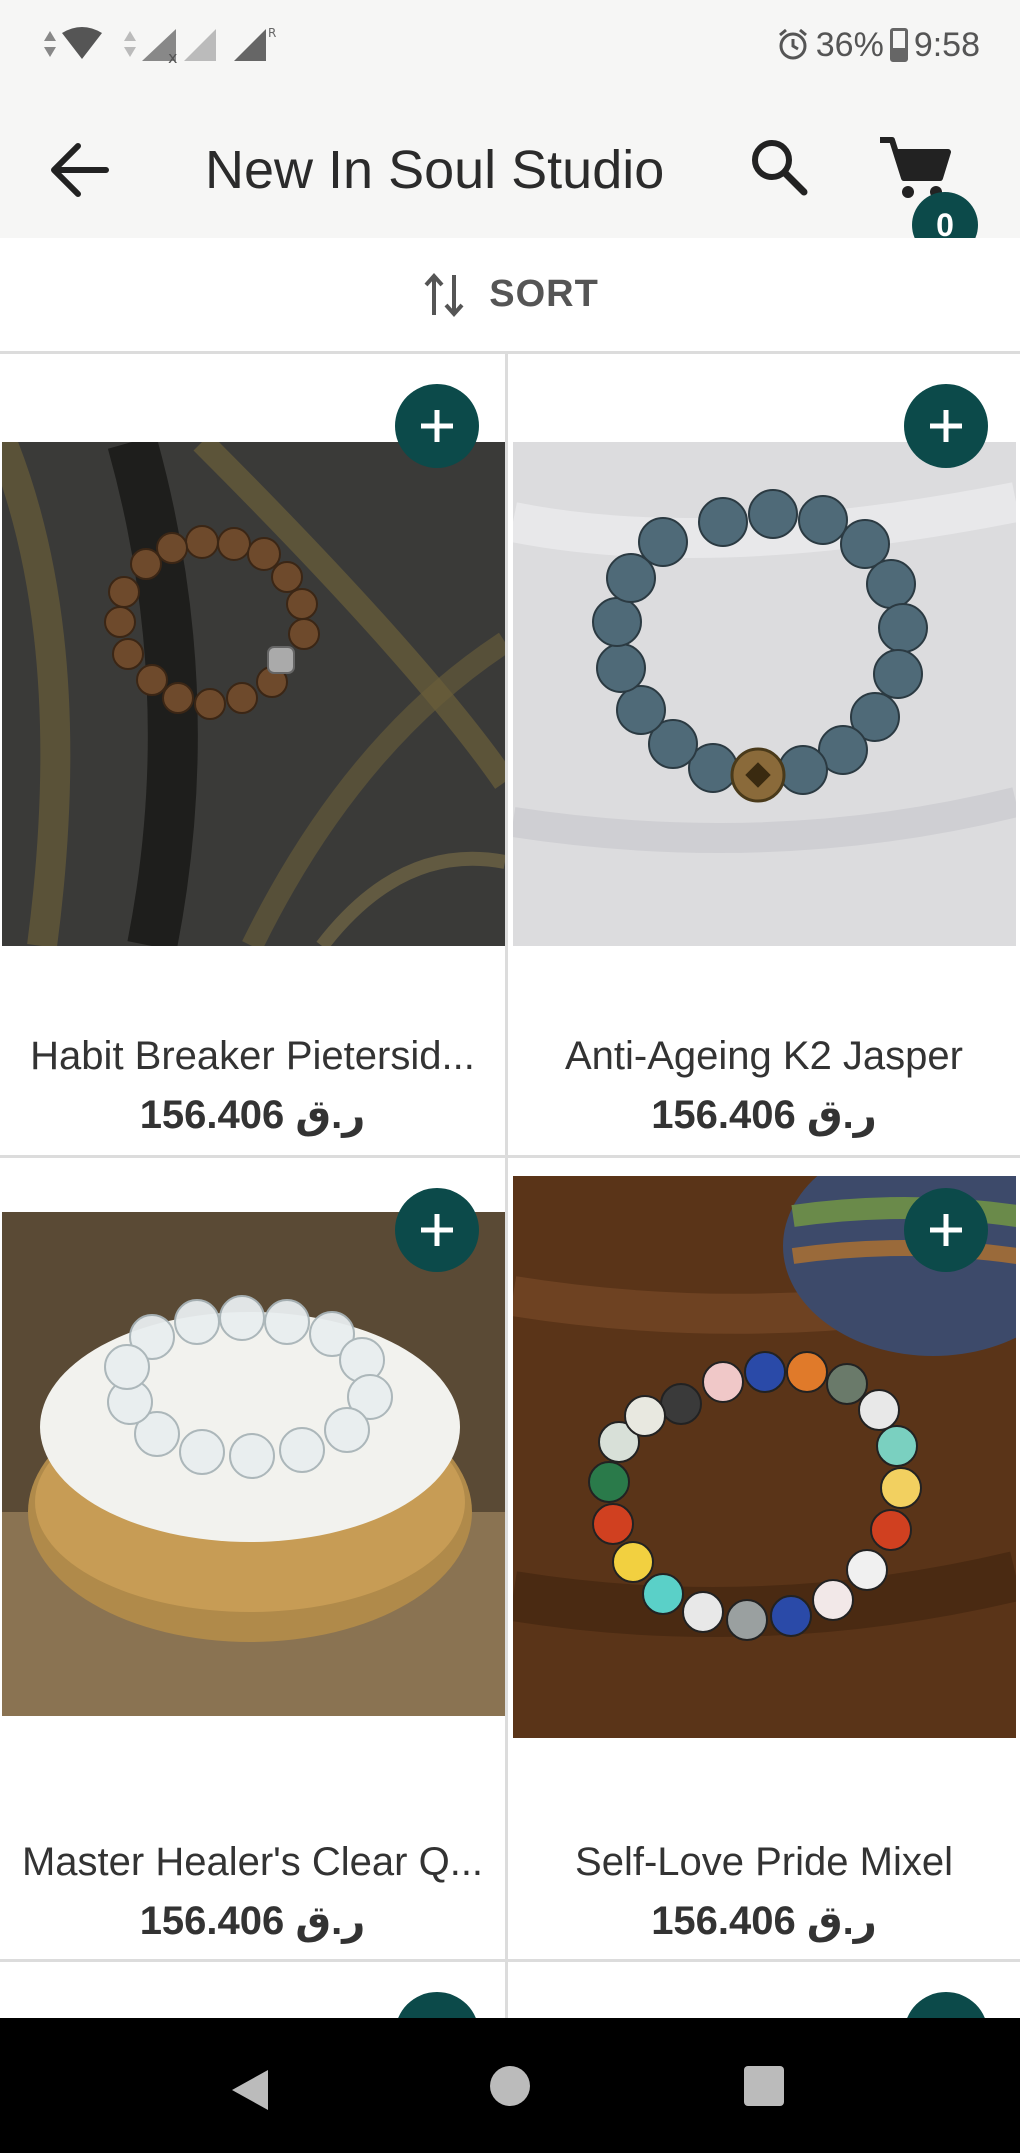 The image size is (1020, 2153). What do you see at coordinates (849, 44) in the screenshot?
I see `battery-percent: 36%` at bounding box center [849, 44].